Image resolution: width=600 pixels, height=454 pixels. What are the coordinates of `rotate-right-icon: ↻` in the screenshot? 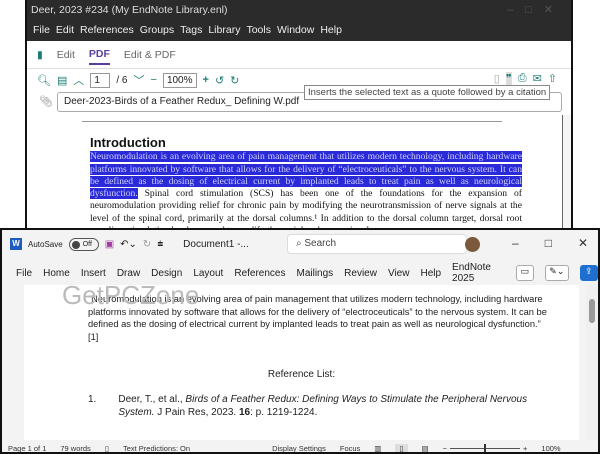 It's located at (234, 80).